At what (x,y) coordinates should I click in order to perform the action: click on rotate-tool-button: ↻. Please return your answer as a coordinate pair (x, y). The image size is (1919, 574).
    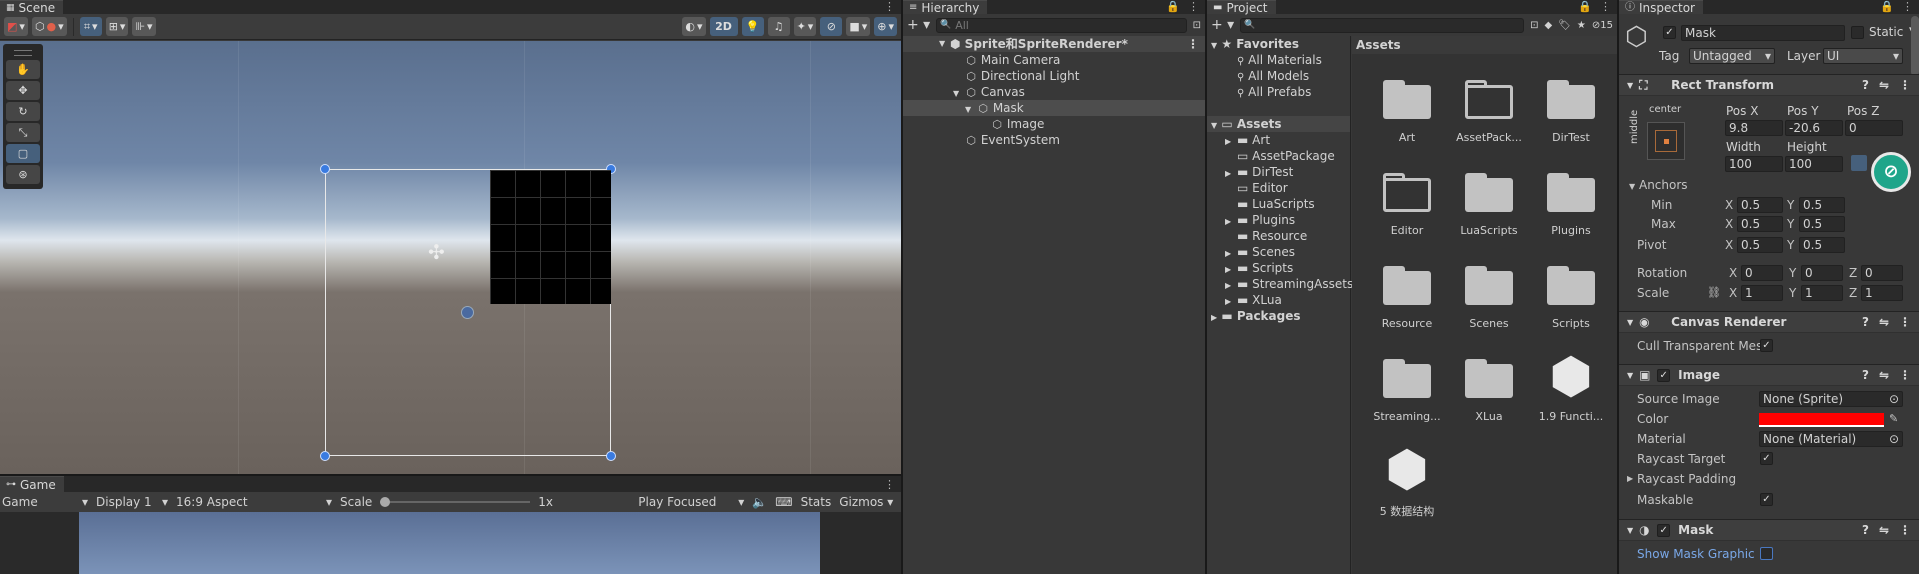
    Looking at the image, I should click on (23, 111).